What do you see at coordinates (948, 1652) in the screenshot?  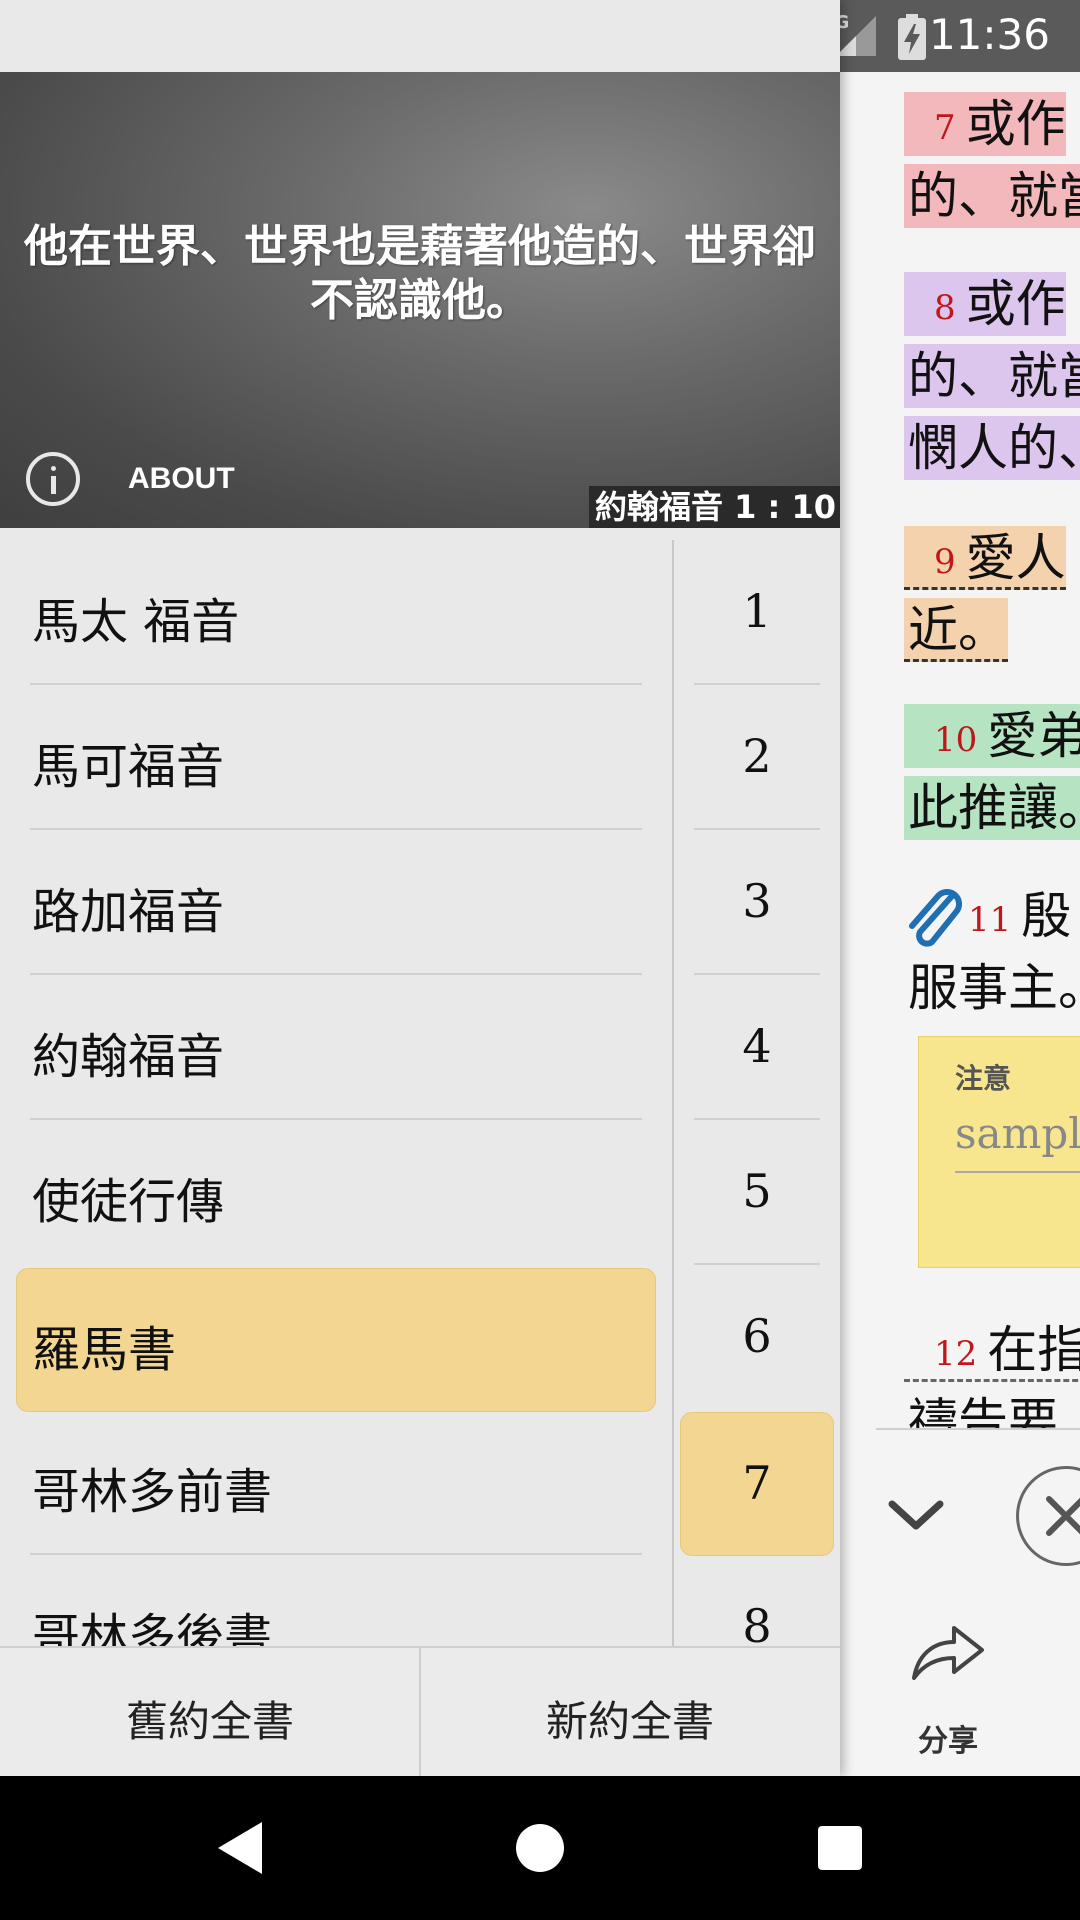 I see `share-icon` at bounding box center [948, 1652].